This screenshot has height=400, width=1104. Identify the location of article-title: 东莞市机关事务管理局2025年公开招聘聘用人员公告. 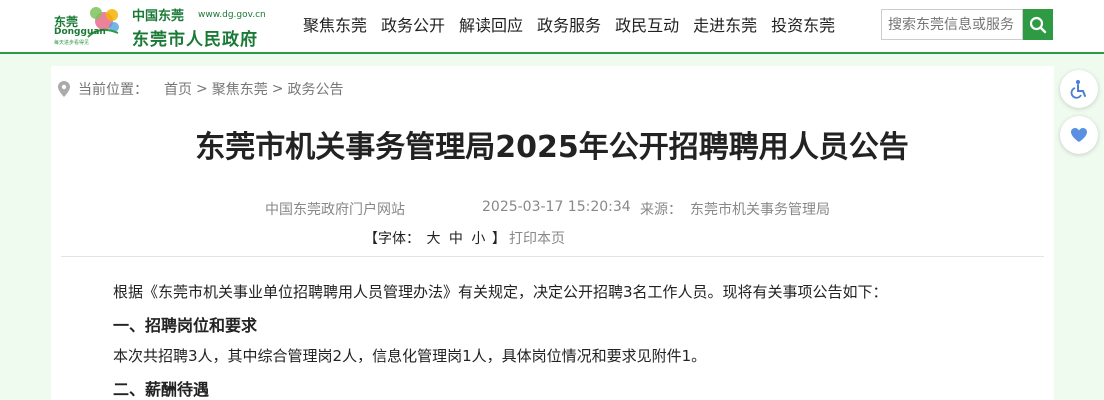
(552, 147).